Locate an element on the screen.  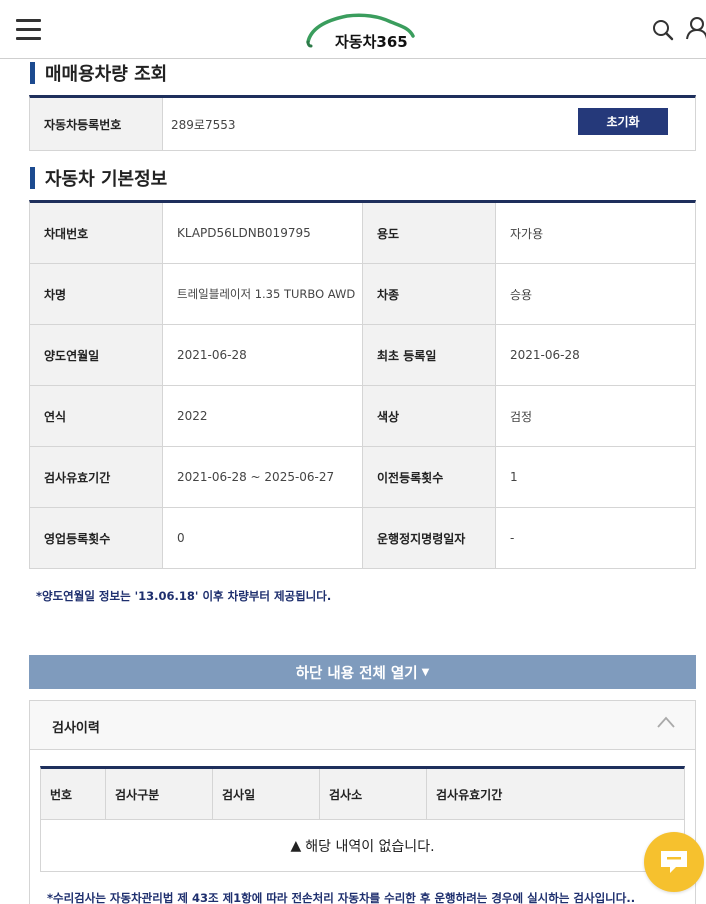
transfer-date-note: *양도연월일 정보는 '13.06.18' 이후 차량부터 제공됩니다. is located at coordinates (184, 596).